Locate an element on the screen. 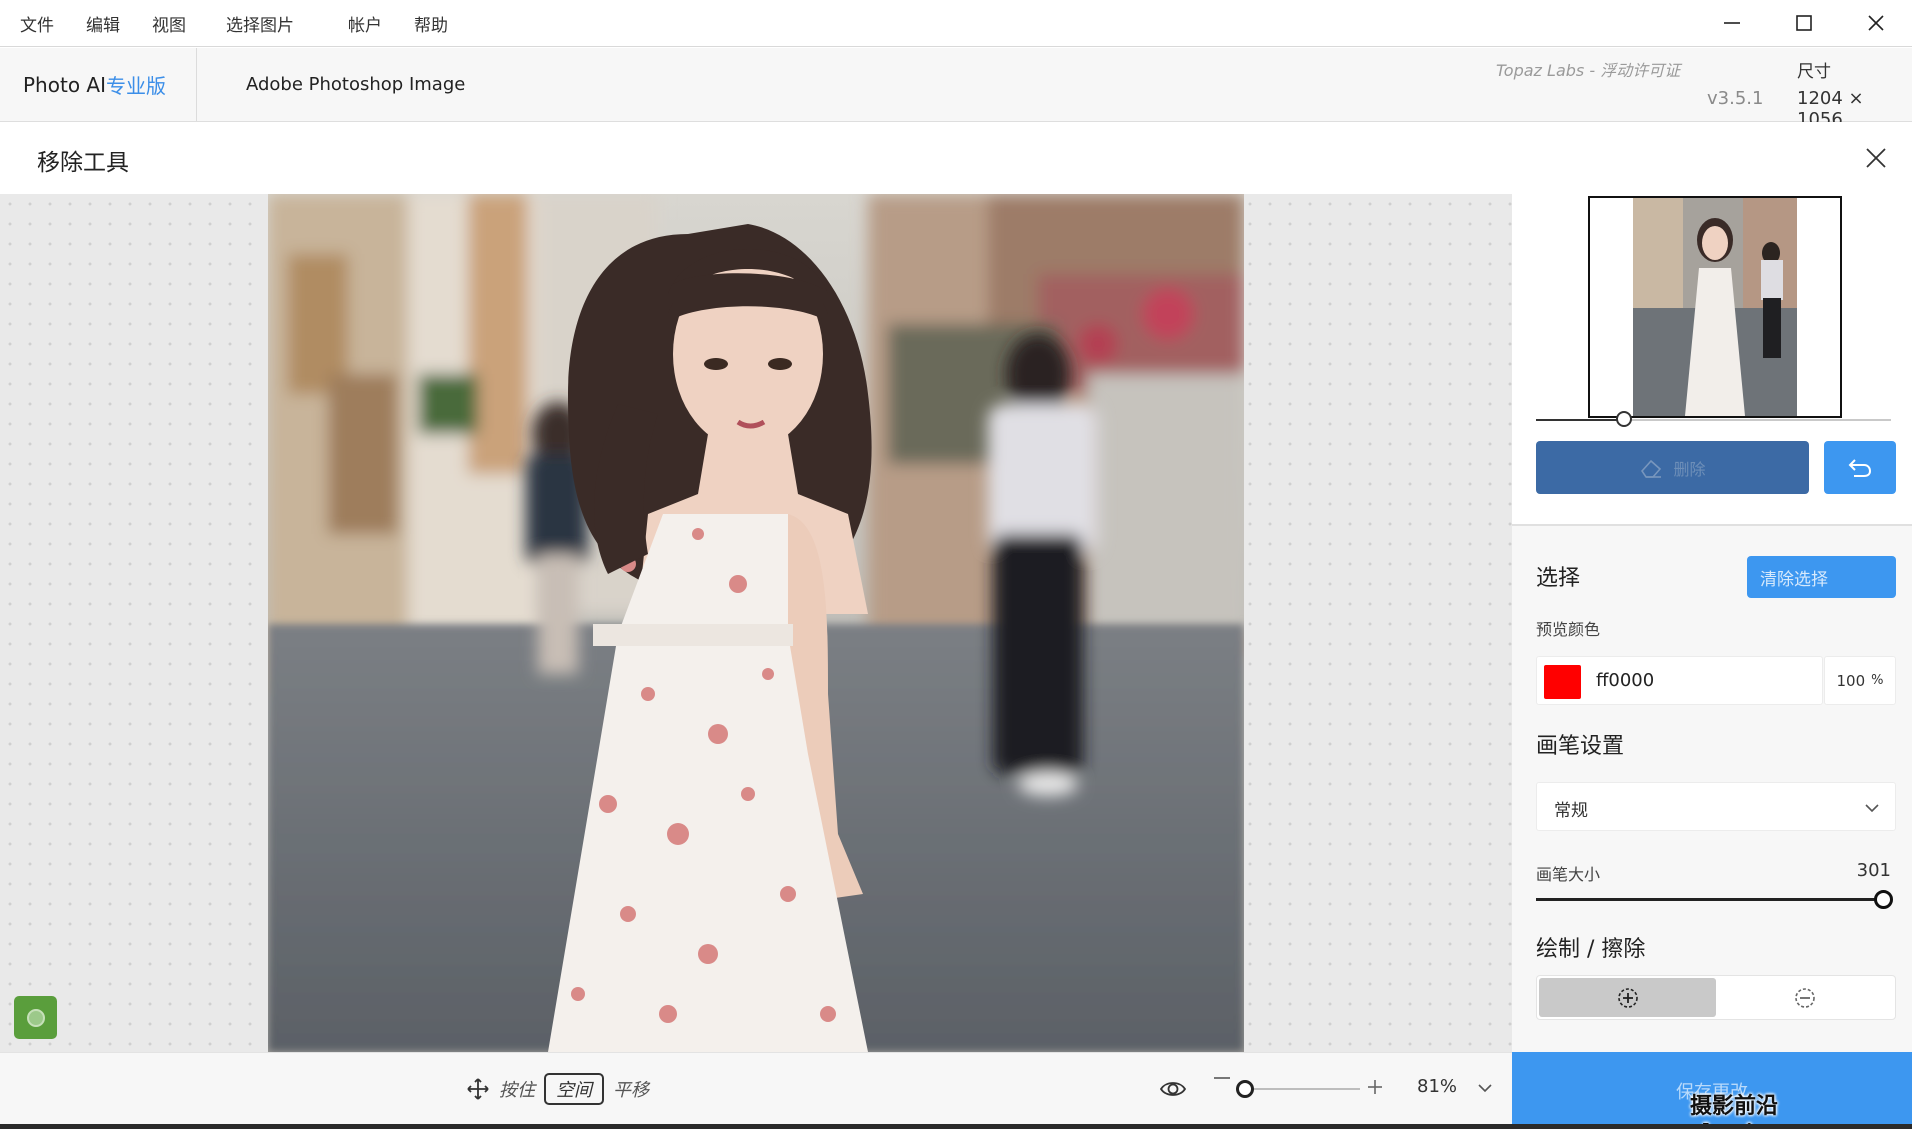 This screenshot has height=1129, width=1912. eye-icon is located at coordinates (1173, 1089).